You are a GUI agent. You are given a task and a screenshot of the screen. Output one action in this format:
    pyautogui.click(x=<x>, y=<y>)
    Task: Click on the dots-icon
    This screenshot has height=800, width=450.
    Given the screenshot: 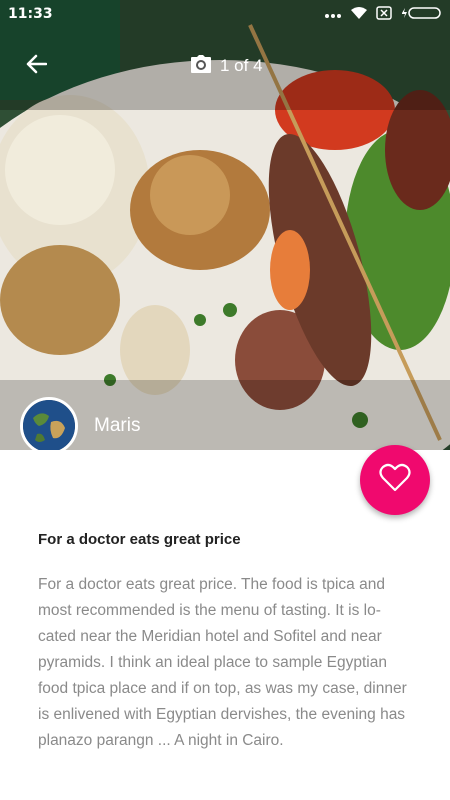 What is the action you would take?
    pyautogui.click(x=333, y=15)
    